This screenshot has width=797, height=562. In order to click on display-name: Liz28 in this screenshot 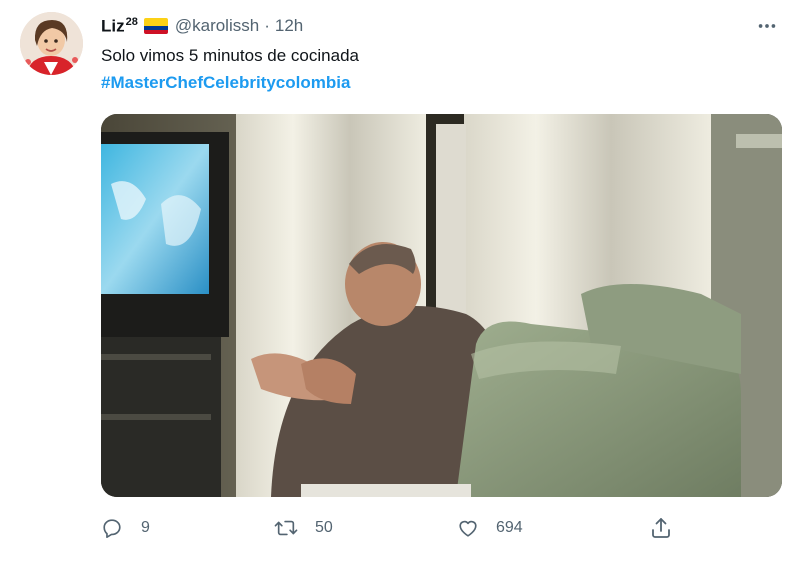, I will do `click(119, 26)`.